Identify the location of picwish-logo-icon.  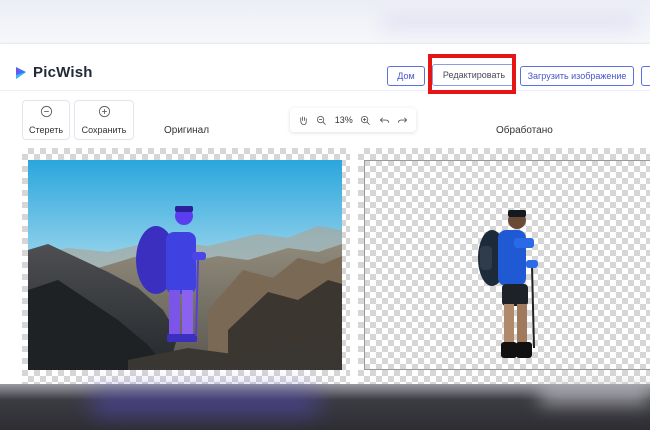
(21, 72).